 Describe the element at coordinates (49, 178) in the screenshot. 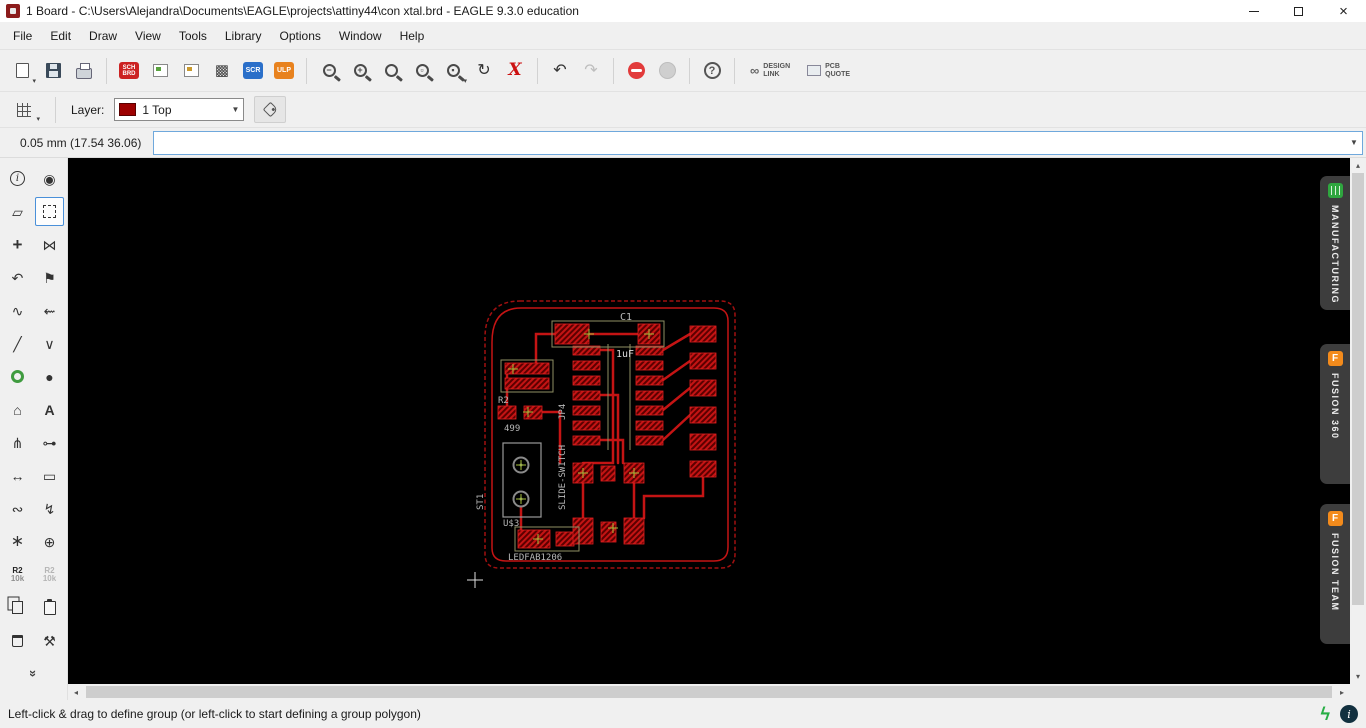

I see `show-tool-button: ◉` at that location.